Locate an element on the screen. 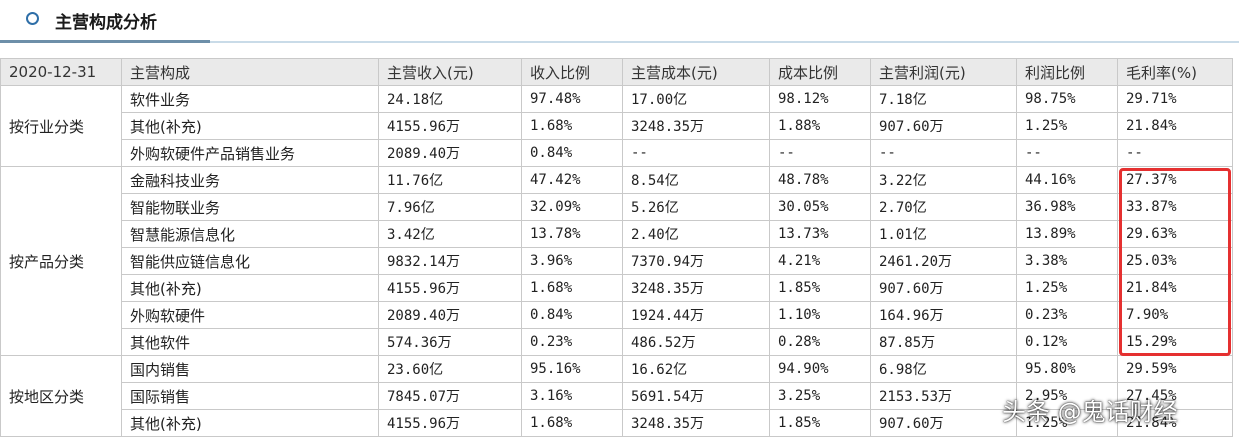 This screenshot has height=443, width=1239. column-header: 利润比例 is located at coordinates (1067, 72).